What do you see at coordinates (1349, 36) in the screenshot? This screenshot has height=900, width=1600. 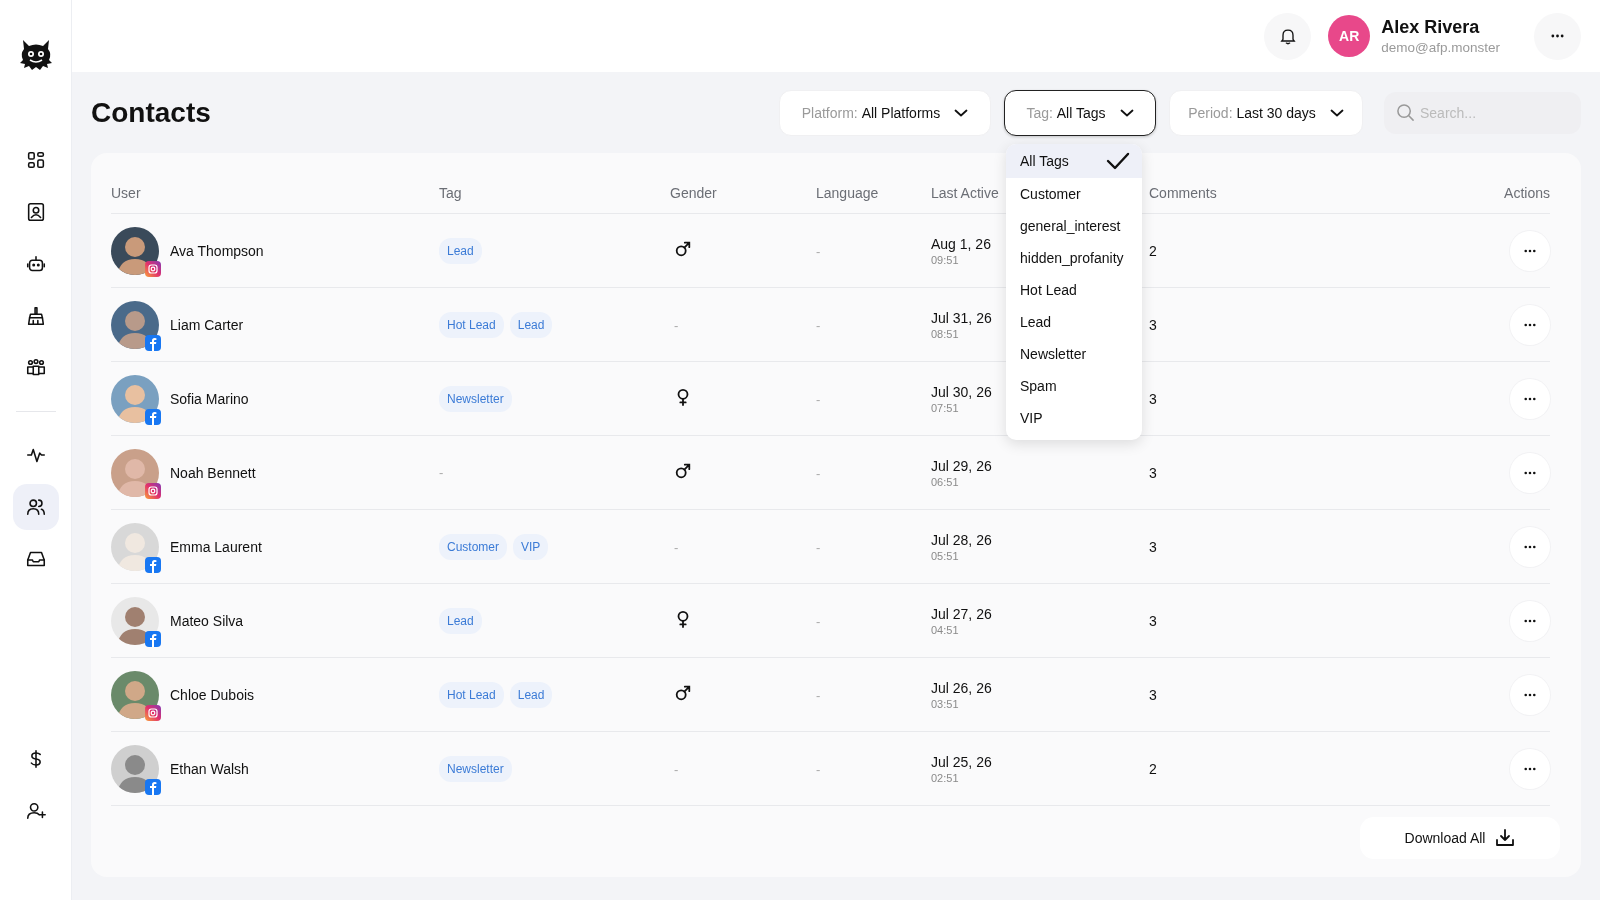 I see `user-avatar: AR` at bounding box center [1349, 36].